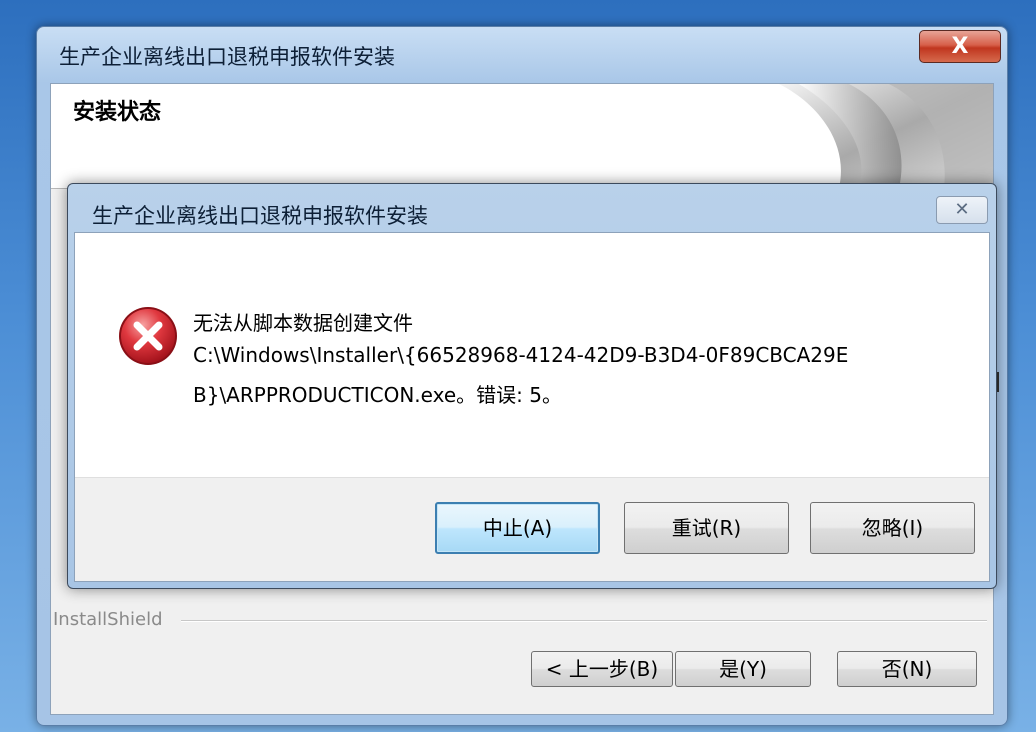 Image resolution: width=1036 pixels, height=732 pixels. Describe the element at coordinates (377, 395) in the screenshot. I see `error-message-line: B}\ARPPRODUCTICON.exe。错误: 5。` at that location.